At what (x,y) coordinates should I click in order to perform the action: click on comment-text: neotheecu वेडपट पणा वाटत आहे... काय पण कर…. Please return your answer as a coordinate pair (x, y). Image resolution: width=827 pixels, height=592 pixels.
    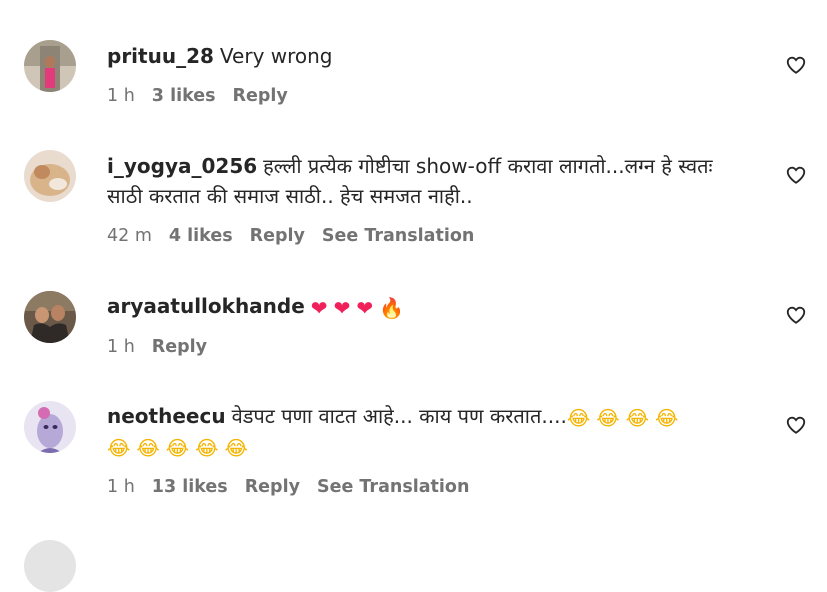
    Looking at the image, I should click on (427, 431).